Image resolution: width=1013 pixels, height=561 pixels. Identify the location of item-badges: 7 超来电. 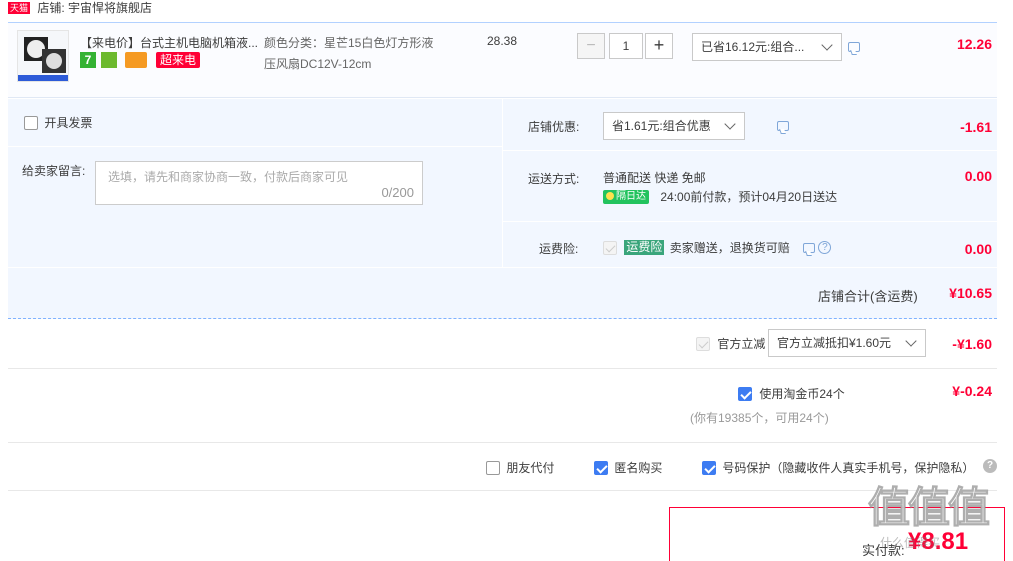
(140, 60).